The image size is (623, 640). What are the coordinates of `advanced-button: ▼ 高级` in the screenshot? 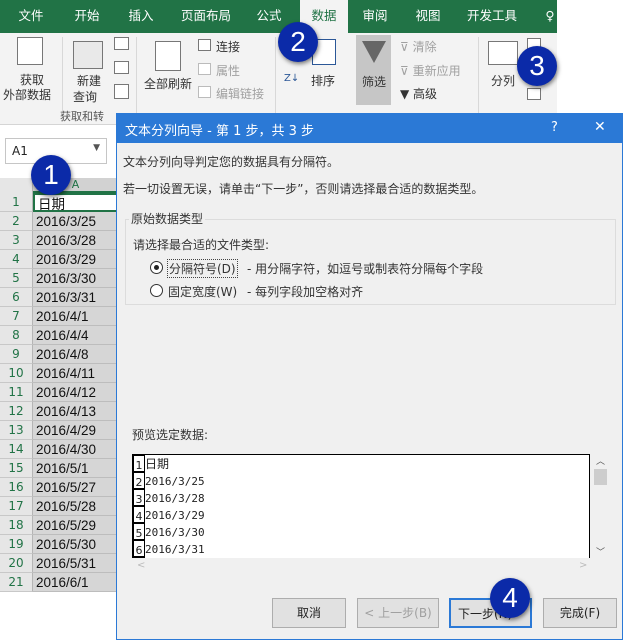 It's located at (418, 93).